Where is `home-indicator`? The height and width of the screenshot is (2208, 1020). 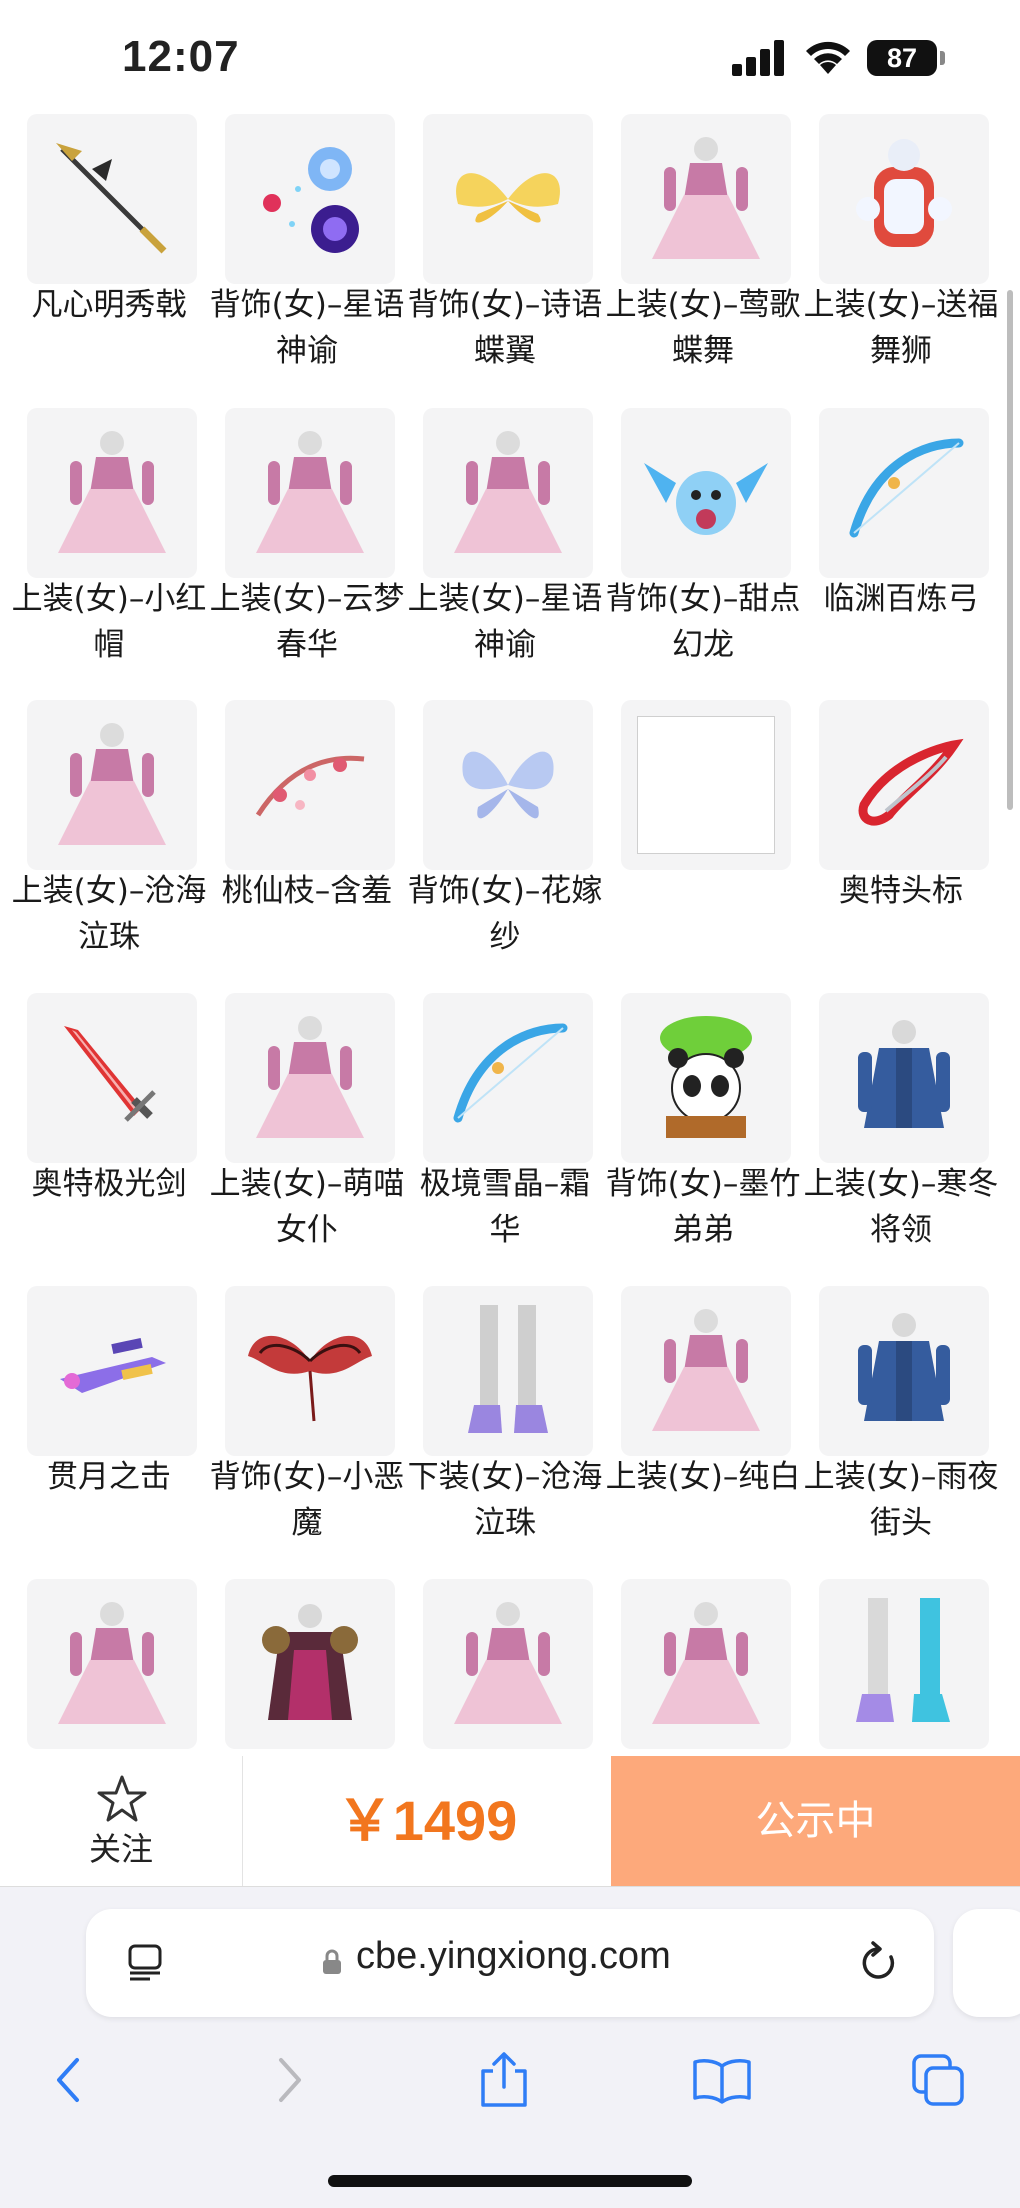
home-indicator is located at coordinates (510, 2181).